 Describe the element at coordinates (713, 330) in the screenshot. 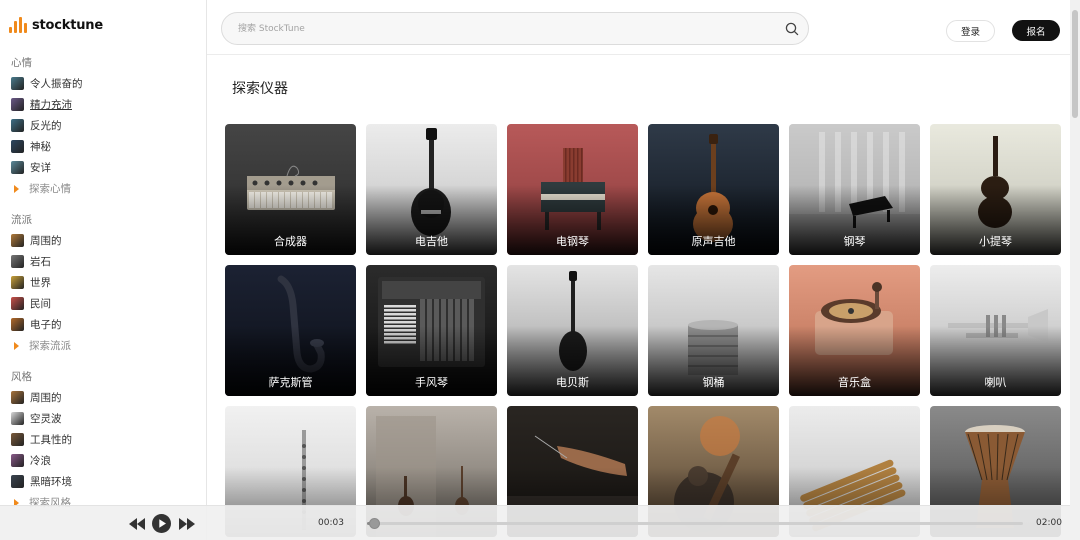

I see `instrument-card: 钢桶` at that location.